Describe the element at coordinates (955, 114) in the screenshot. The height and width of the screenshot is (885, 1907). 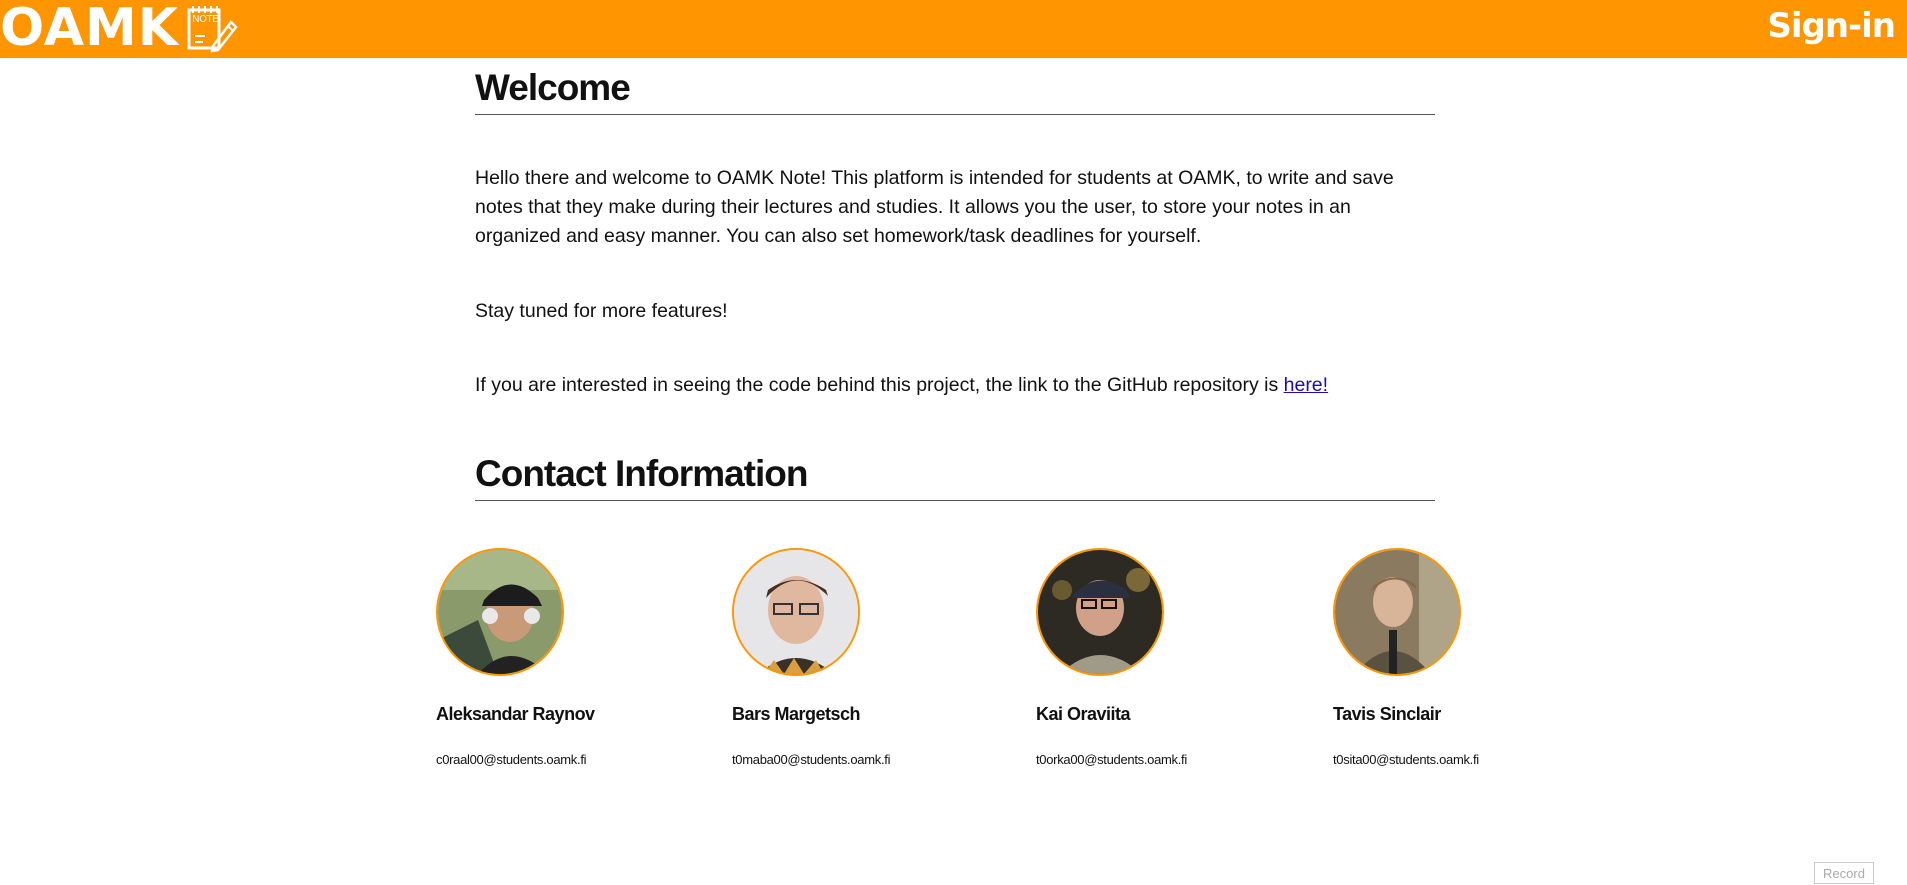
I see `welcome-divider` at that location.